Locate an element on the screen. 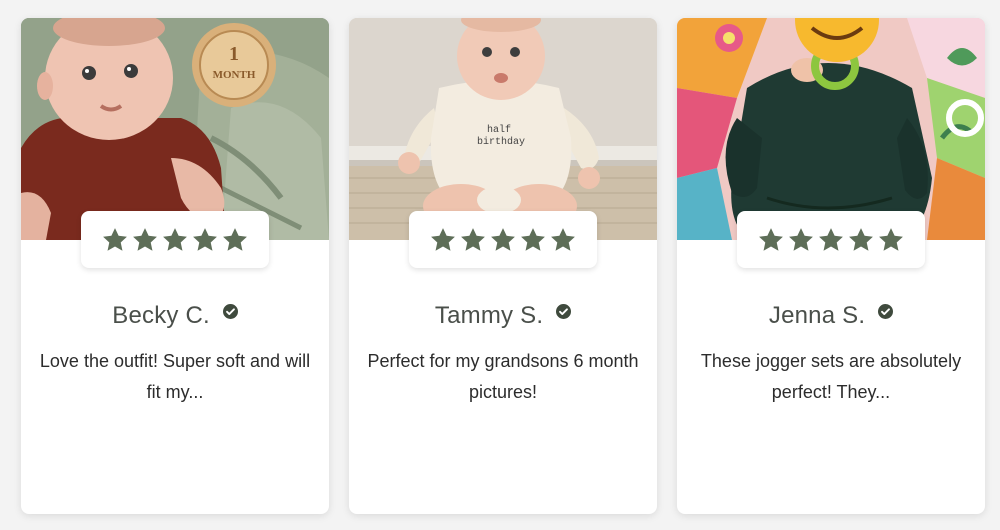  review-photo: 1 MONTH is located at coordinates (175, 129).